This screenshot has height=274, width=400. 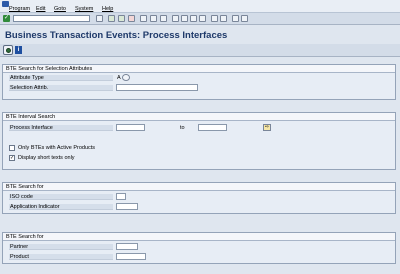 What do you see at coordinates (200, 6) in the screenshot?
I see `menu-bar: Program Edit Goto System Help` at bounding box center [200, 6].